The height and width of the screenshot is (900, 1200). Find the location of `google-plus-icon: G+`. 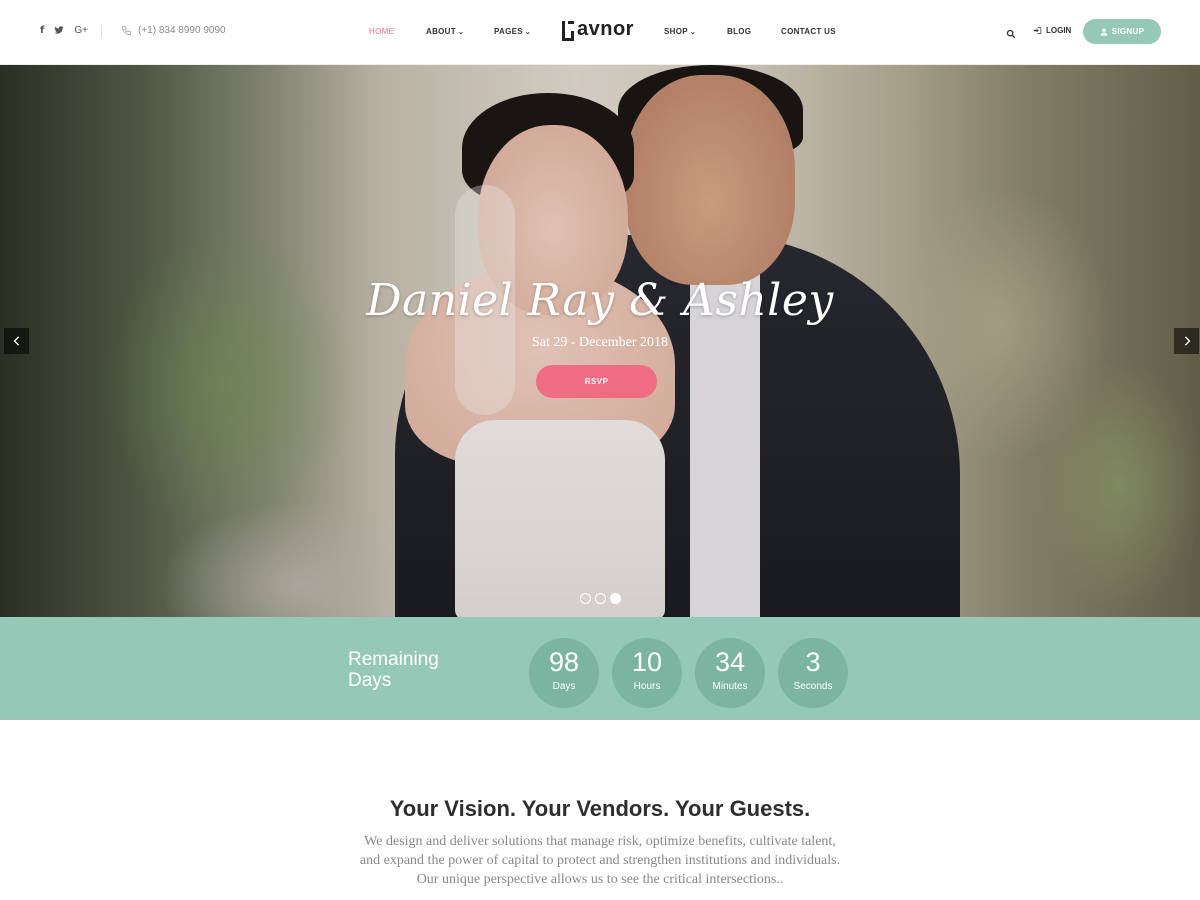

google-plus-icon: G+ is located at coordinates (81, 30).